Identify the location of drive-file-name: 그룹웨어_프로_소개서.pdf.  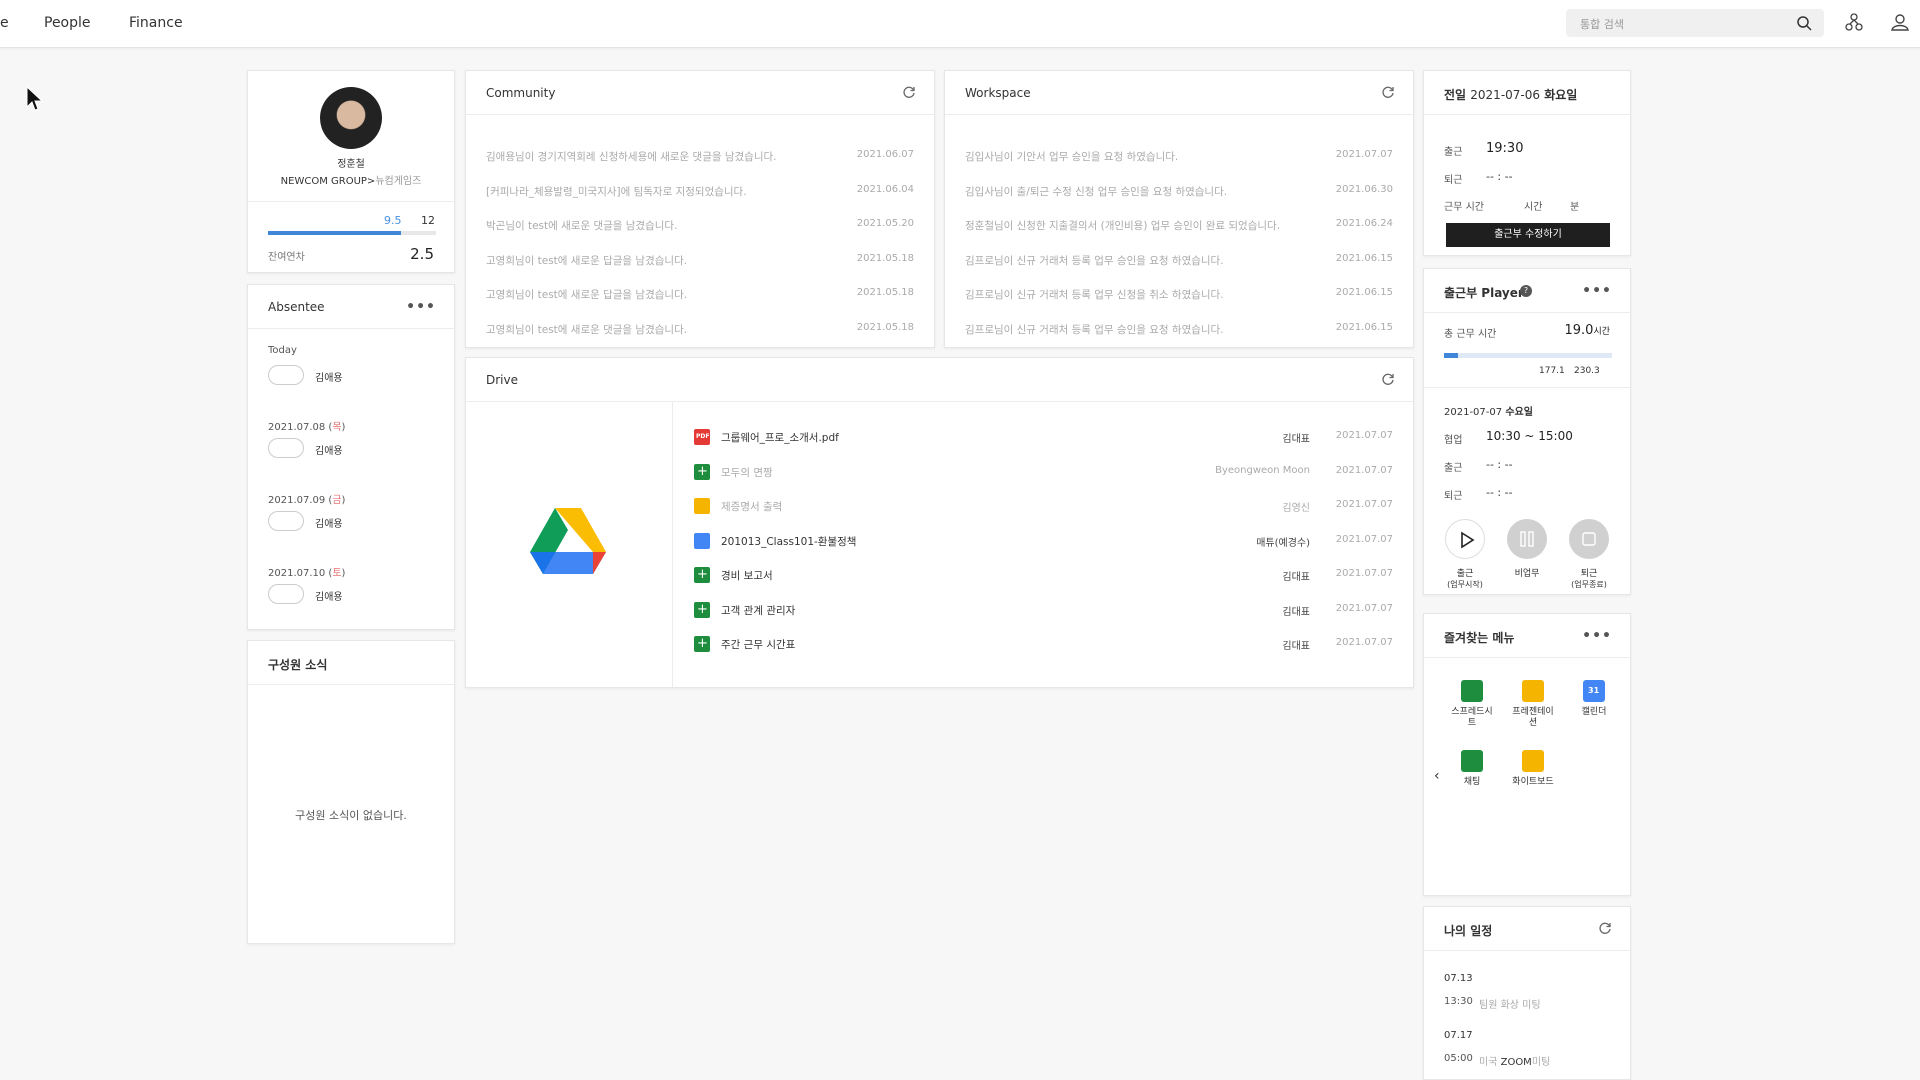
(780, 437).